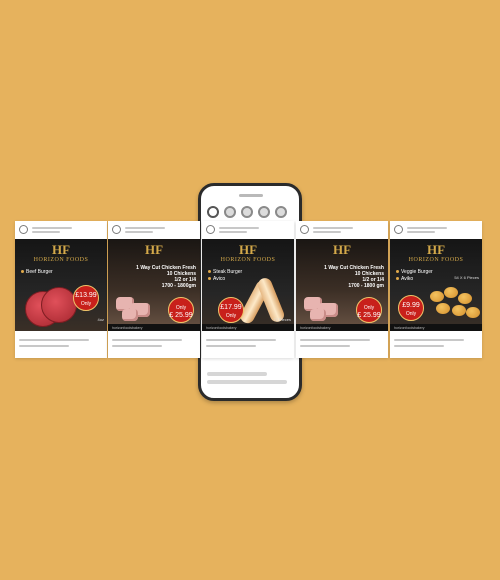 Image resolution: width=500 pixels, height=580 pixels. I want to click on price-badge: £13.99 Only, so click(86, 298).